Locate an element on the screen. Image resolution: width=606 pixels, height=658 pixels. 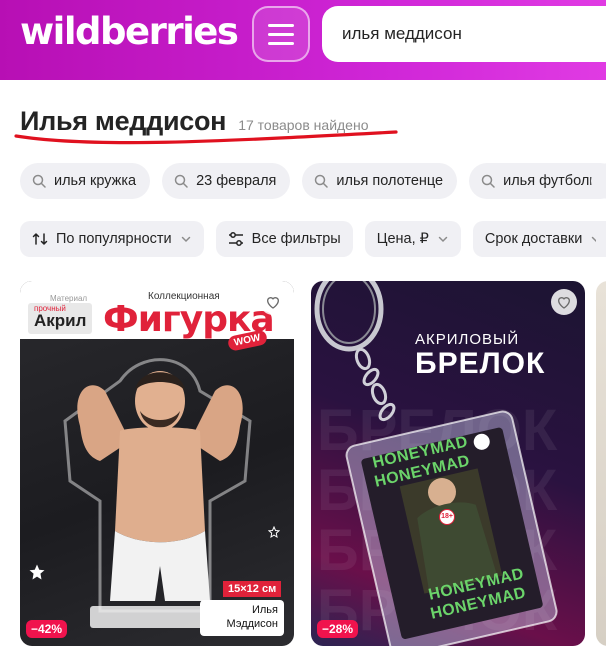
search-input is located at coordinates (464, 34).